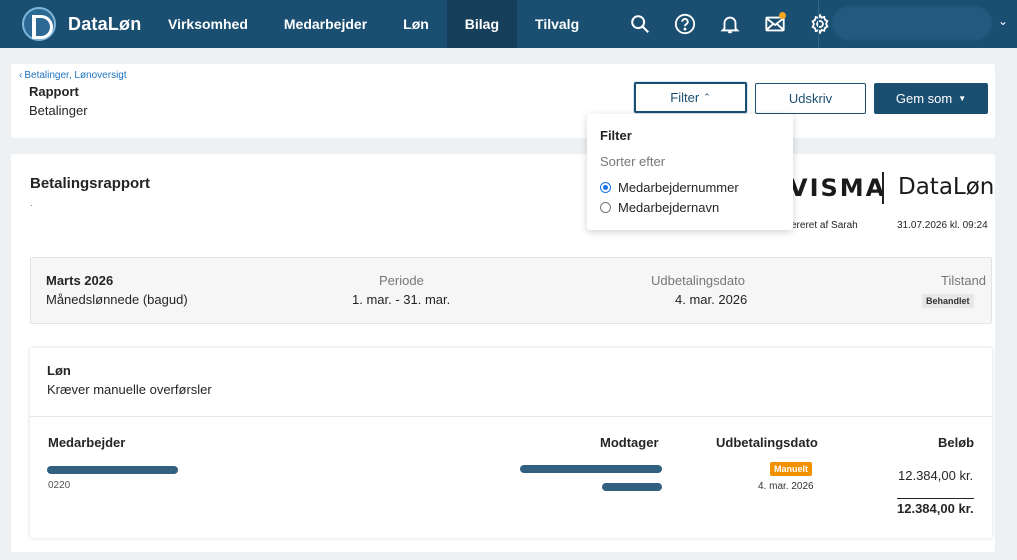 The width and height of the screenshot is (1017, 560). Describe the element at coordinates (924, 98) in the screenshot. I see `save-as-label: Gem som` at that location.